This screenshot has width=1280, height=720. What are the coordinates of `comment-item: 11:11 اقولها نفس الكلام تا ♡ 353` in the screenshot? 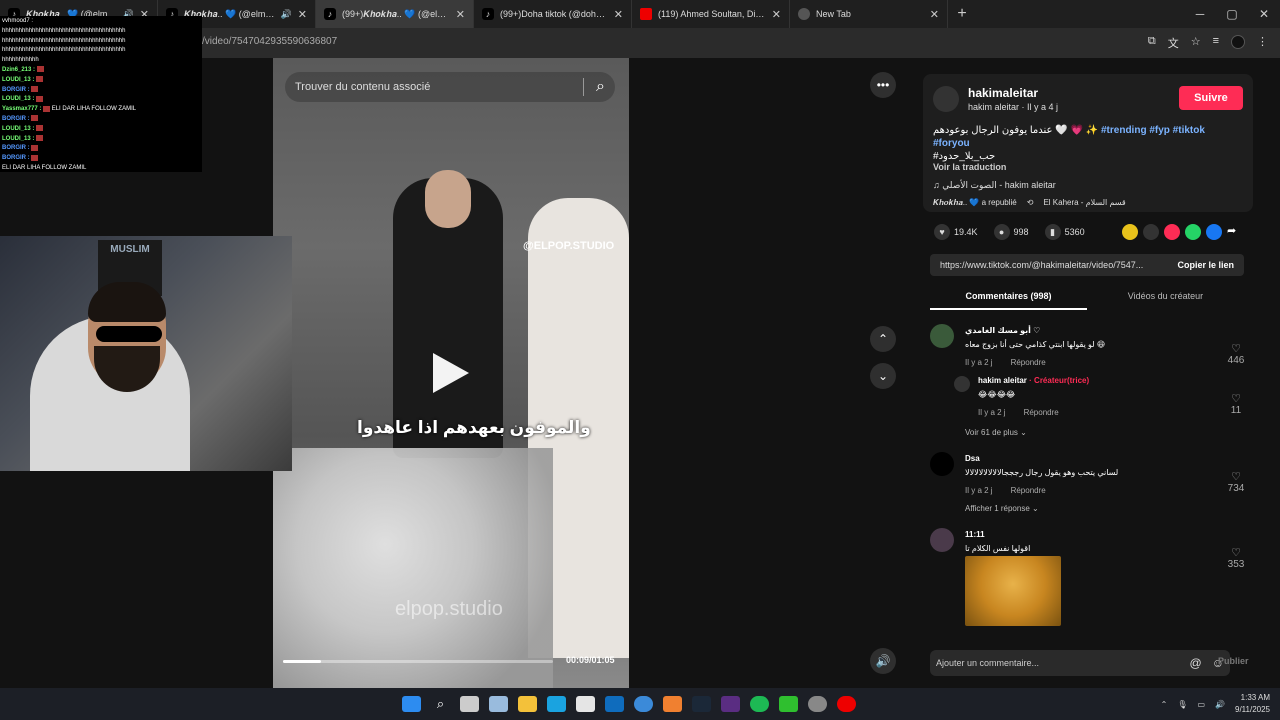 It's located at (1089, 548).